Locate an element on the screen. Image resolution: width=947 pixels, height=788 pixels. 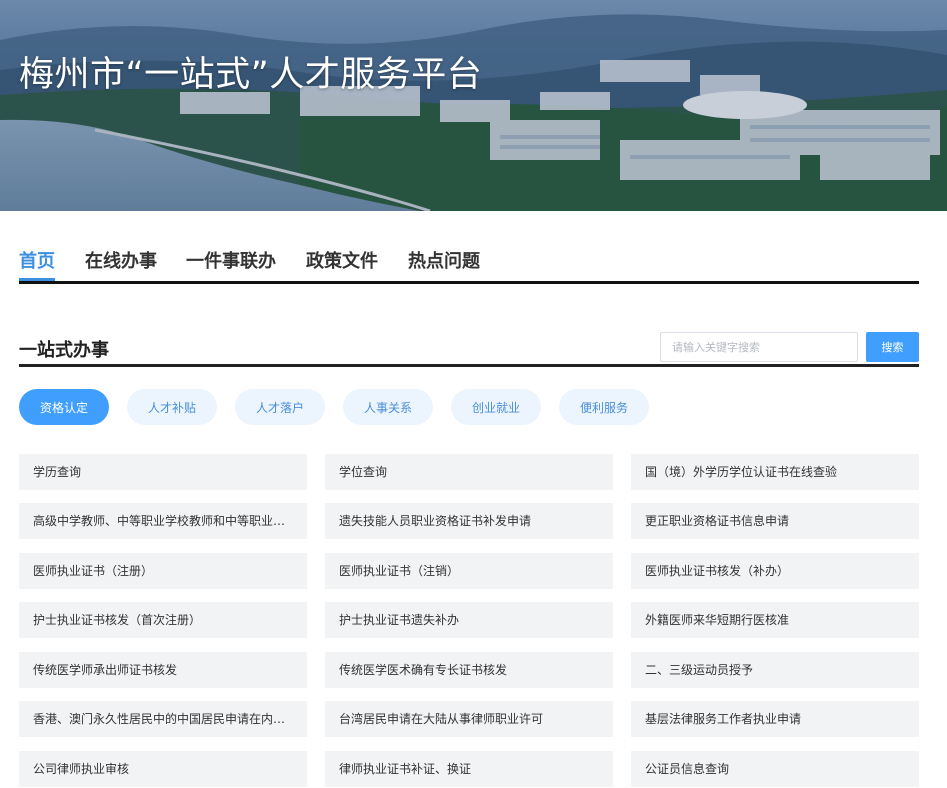
service-item: 医师执业证书核发（补办） is located at coordinates (775, 571).